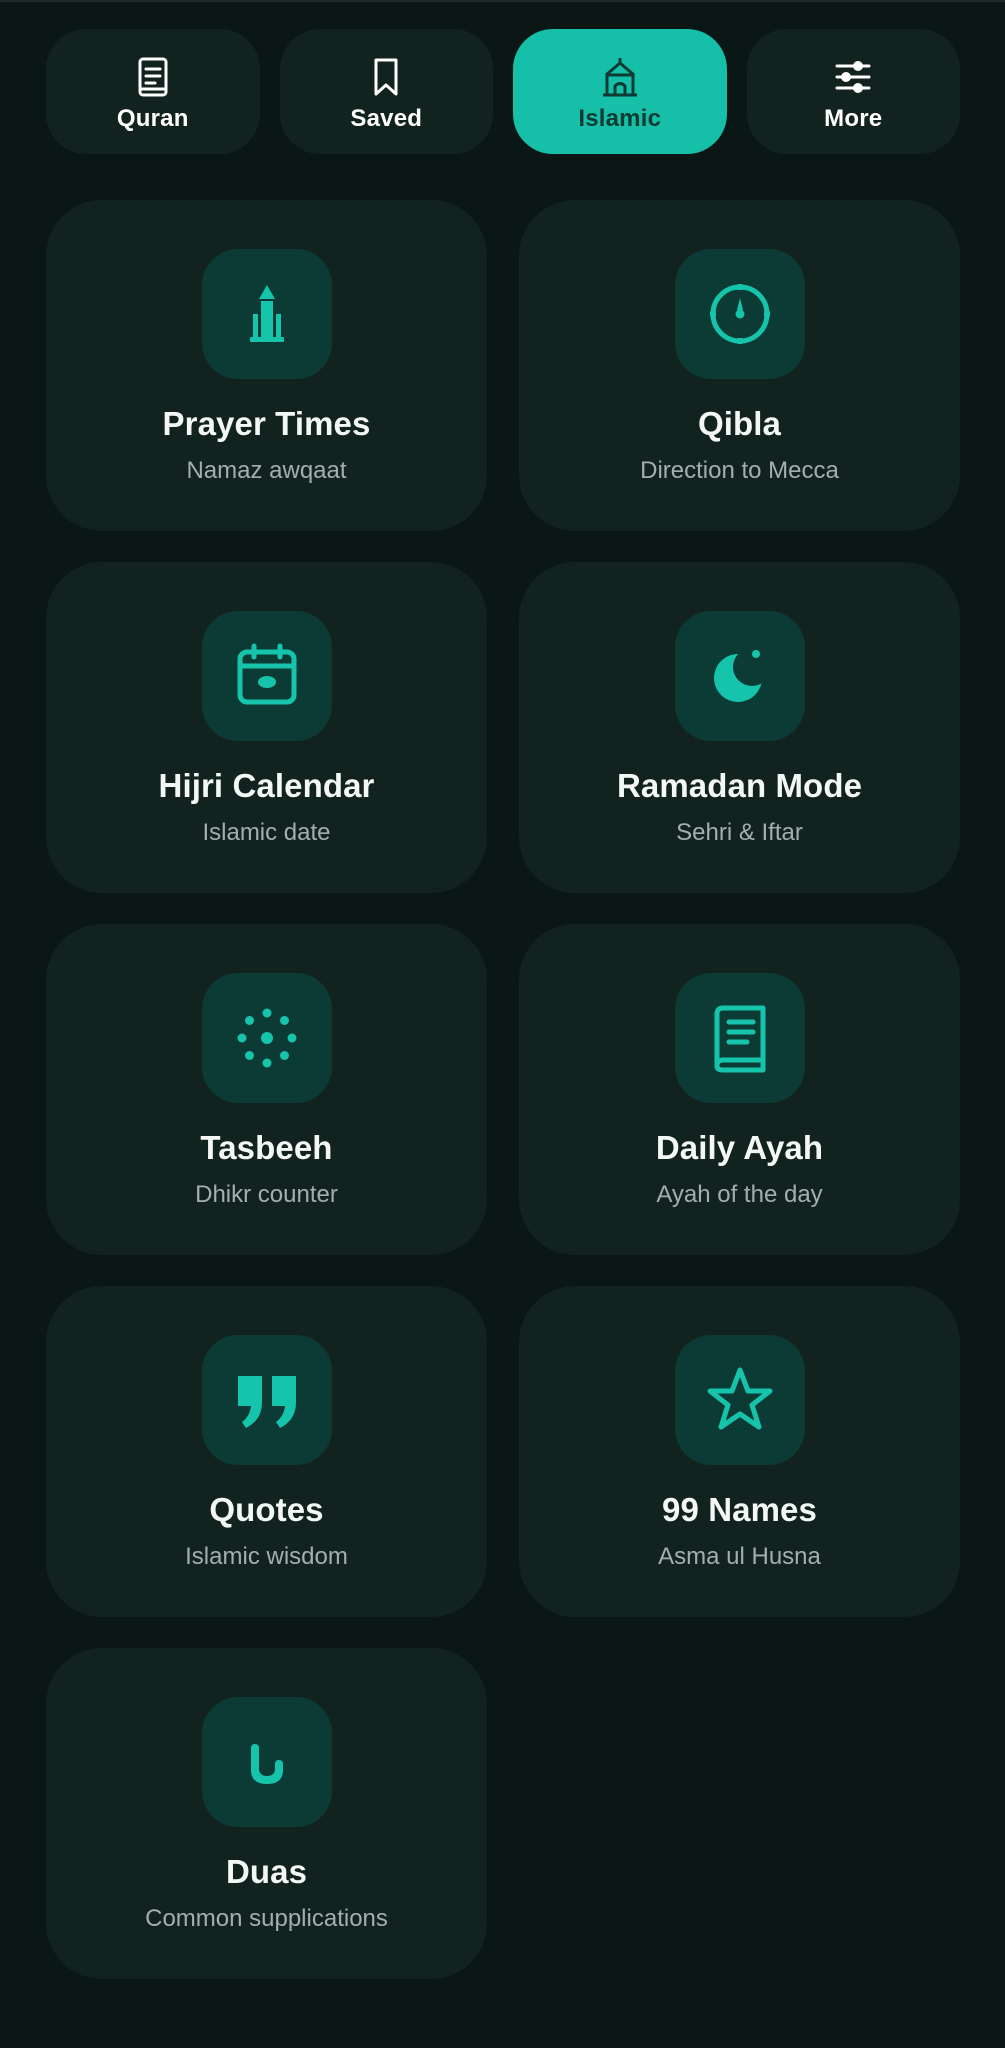  Describe the element at coordinates (266, 1871) in the screenshot. I see `feature-title: Duas` at that location.